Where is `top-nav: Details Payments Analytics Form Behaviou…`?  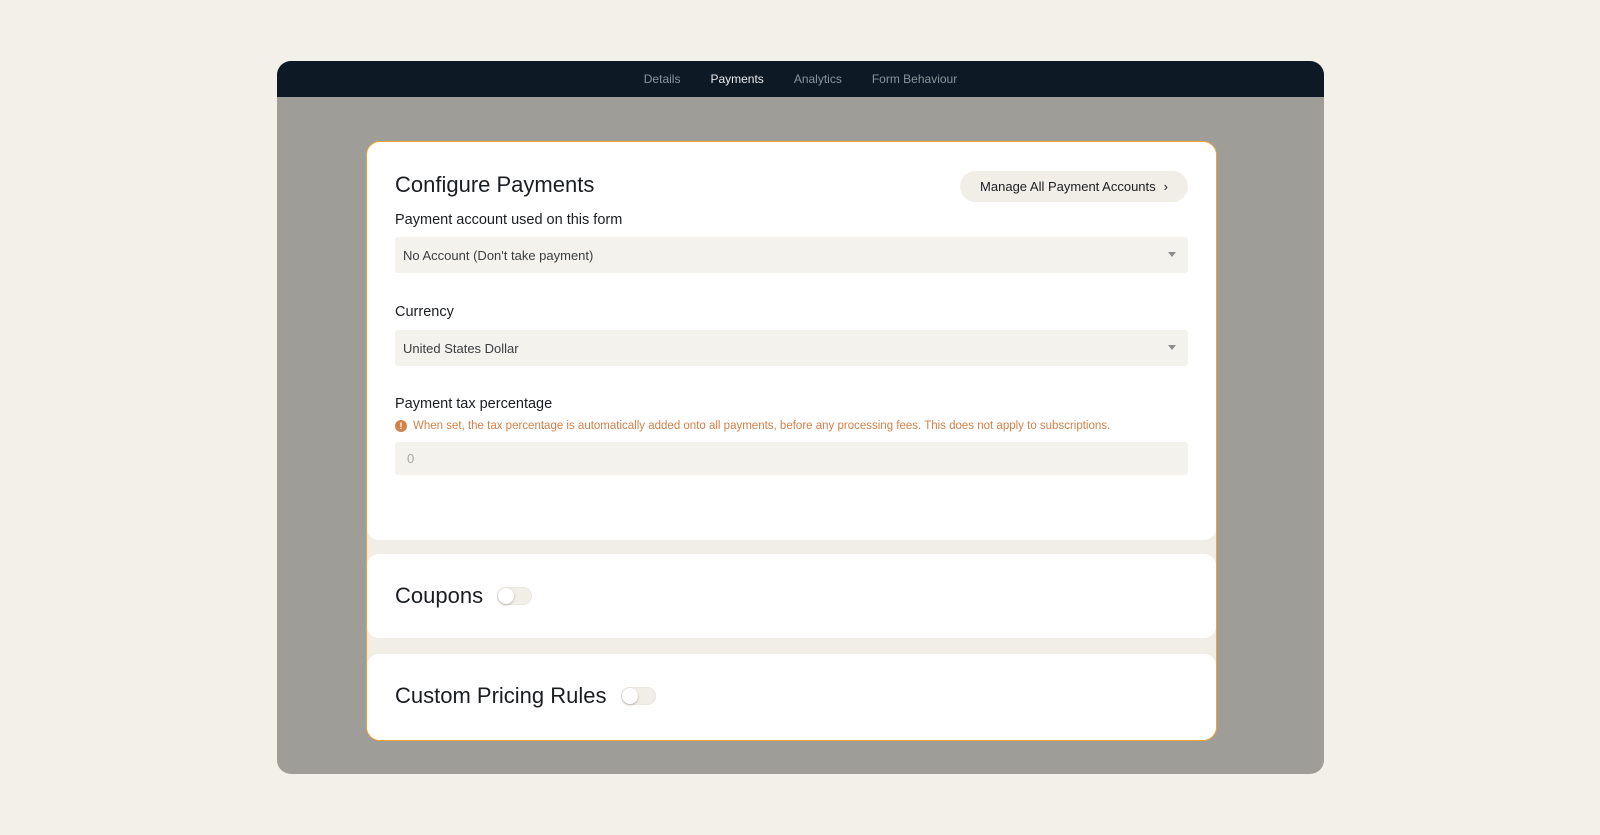 top-nav: Details Payments Analytics Form Behaviou… is located at coordinates (800, 79).